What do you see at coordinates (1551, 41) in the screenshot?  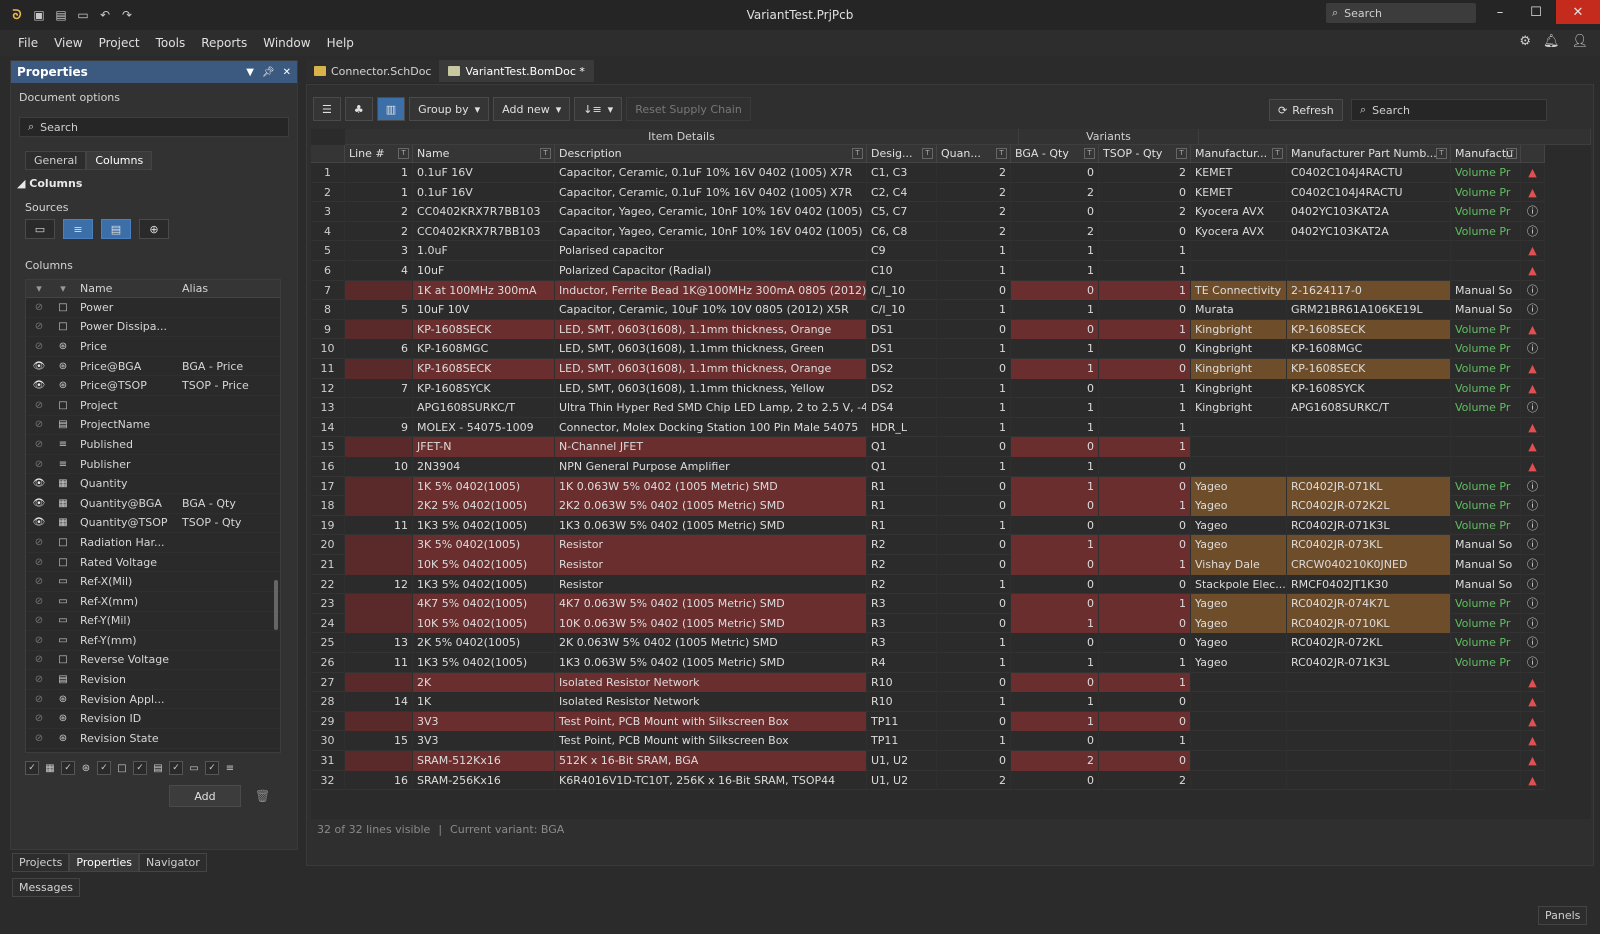 I see `bell-icon: 🔔︎` at bounding box center [1551, 41].